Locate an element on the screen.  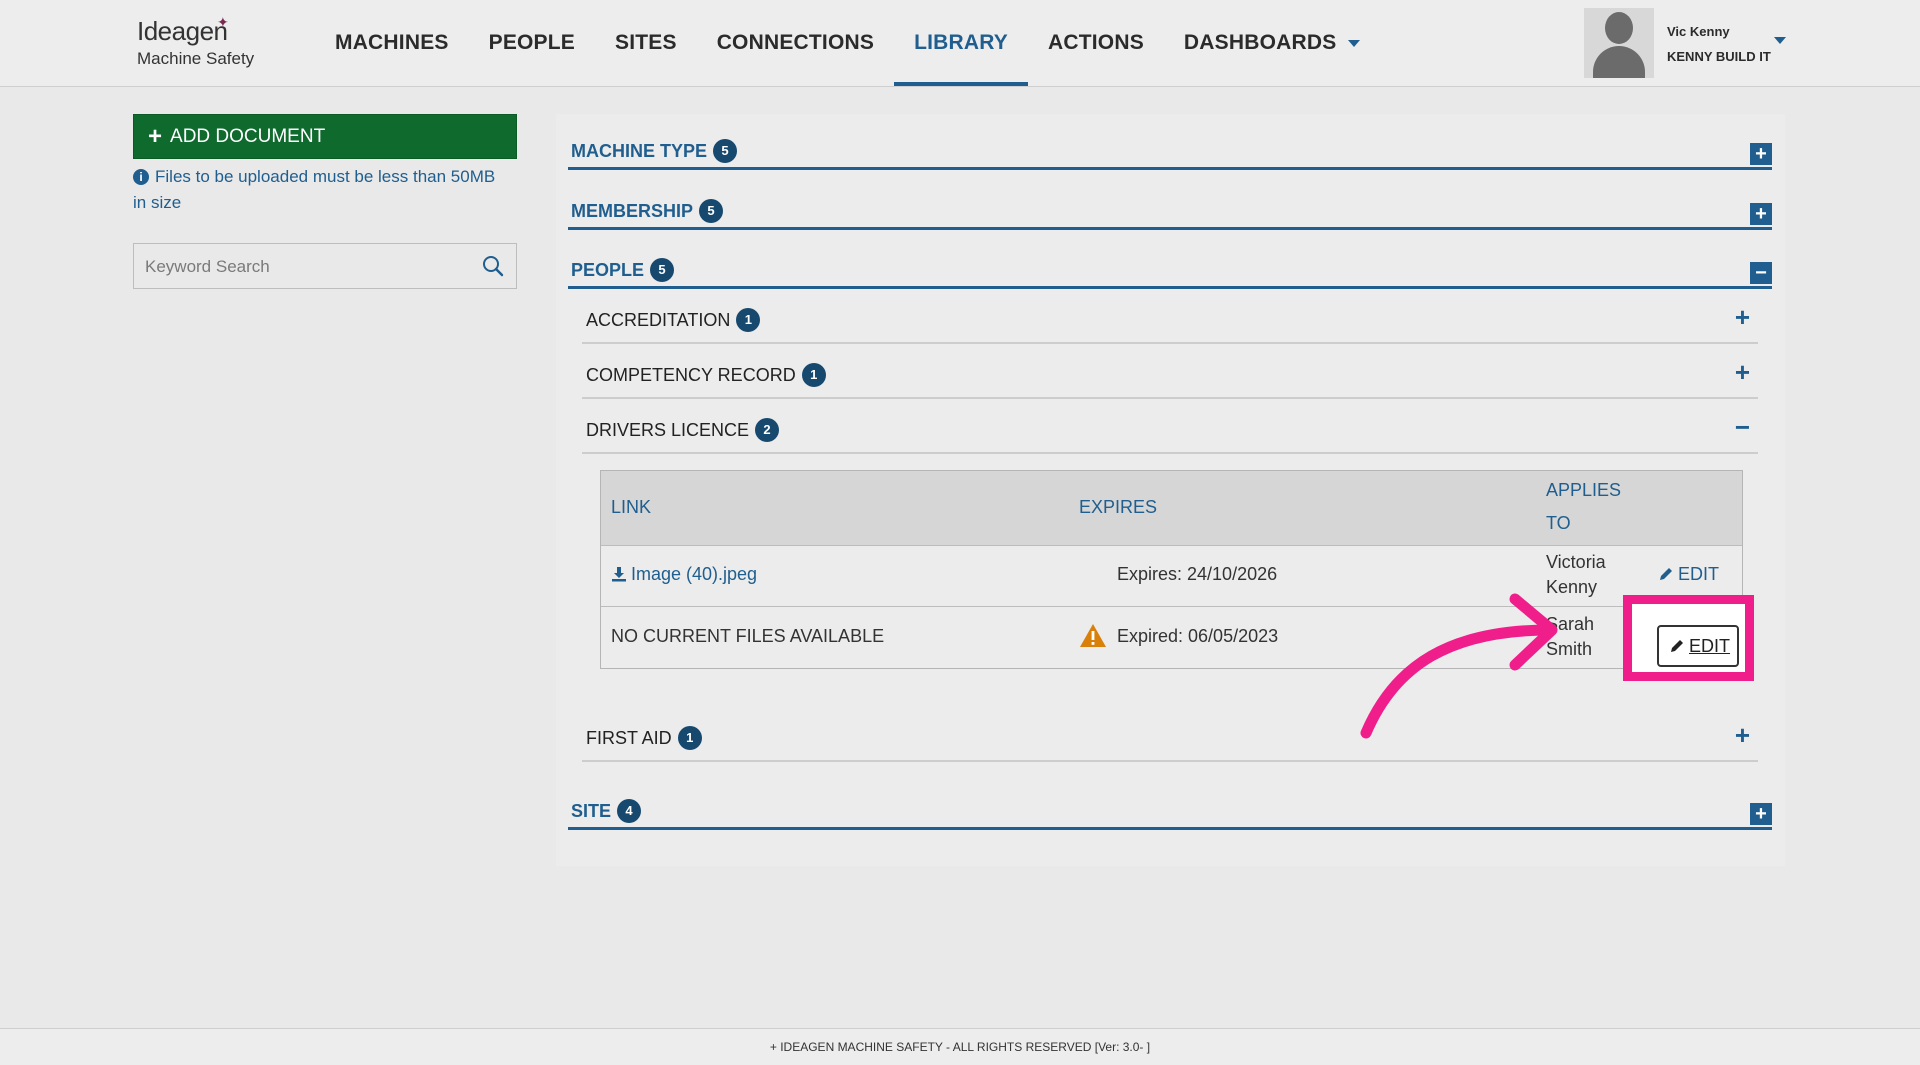
col-link-header: LINK is located at coordinates (631, 507).